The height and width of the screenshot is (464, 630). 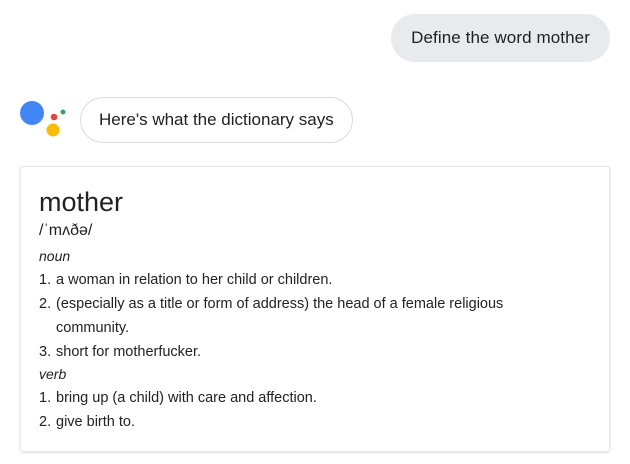 I want to click on definition-item: 2. give birth to., so click(x=315, y=422).